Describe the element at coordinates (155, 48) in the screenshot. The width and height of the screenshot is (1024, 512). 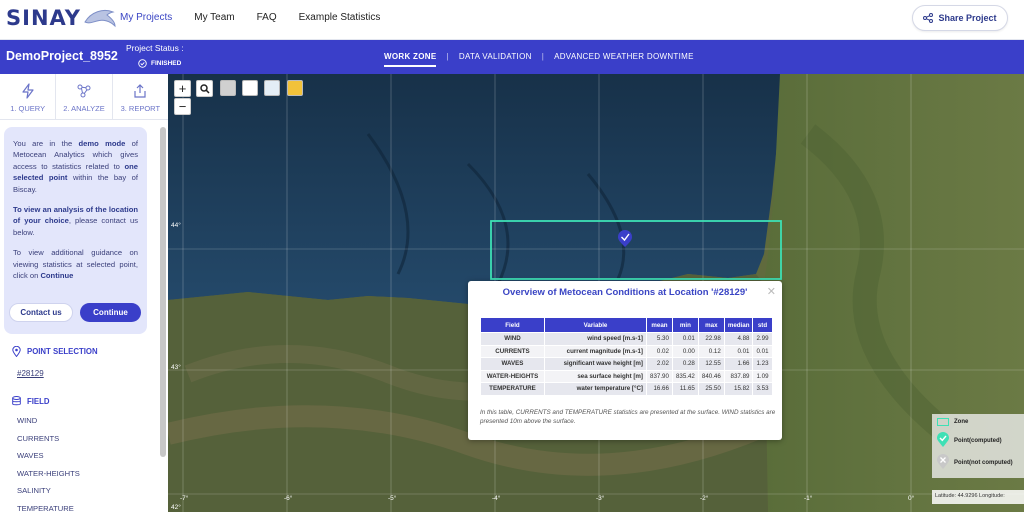
I see `project-status-label: Project Status :` at that location.